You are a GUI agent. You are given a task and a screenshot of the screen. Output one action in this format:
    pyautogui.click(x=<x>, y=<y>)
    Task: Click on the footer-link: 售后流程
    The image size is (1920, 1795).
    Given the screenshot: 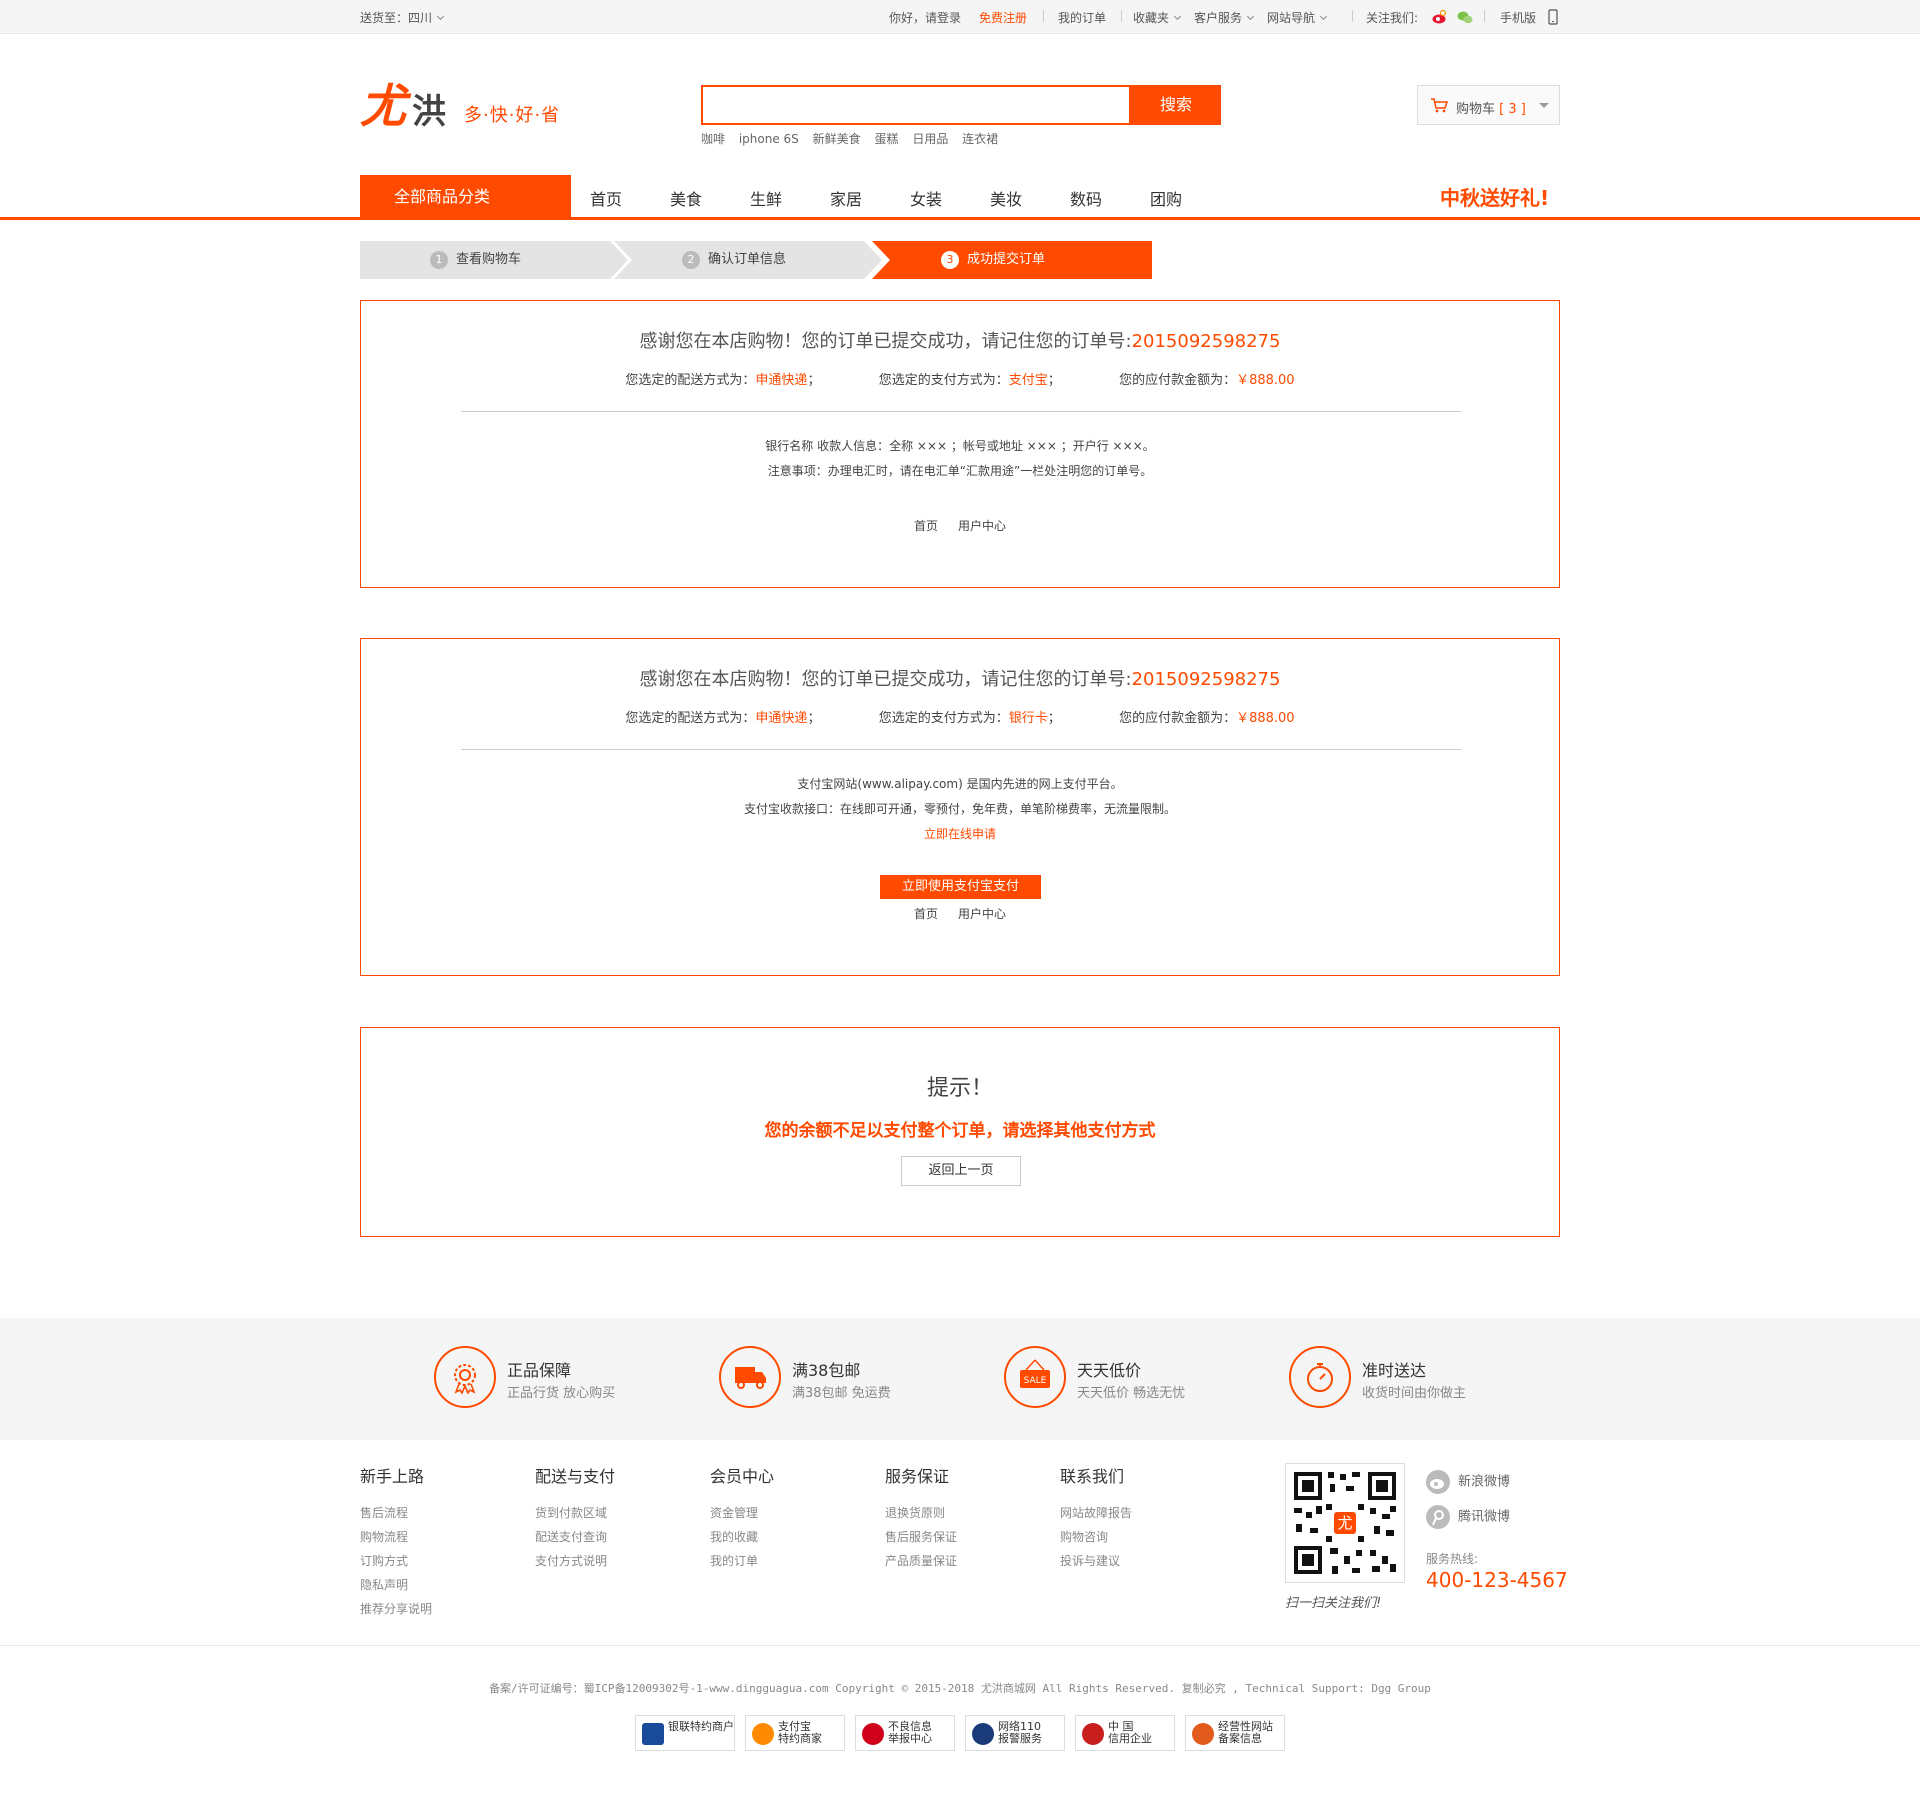 What is the action you would take?
    pyautogui.click(x=396, y=1513)
    